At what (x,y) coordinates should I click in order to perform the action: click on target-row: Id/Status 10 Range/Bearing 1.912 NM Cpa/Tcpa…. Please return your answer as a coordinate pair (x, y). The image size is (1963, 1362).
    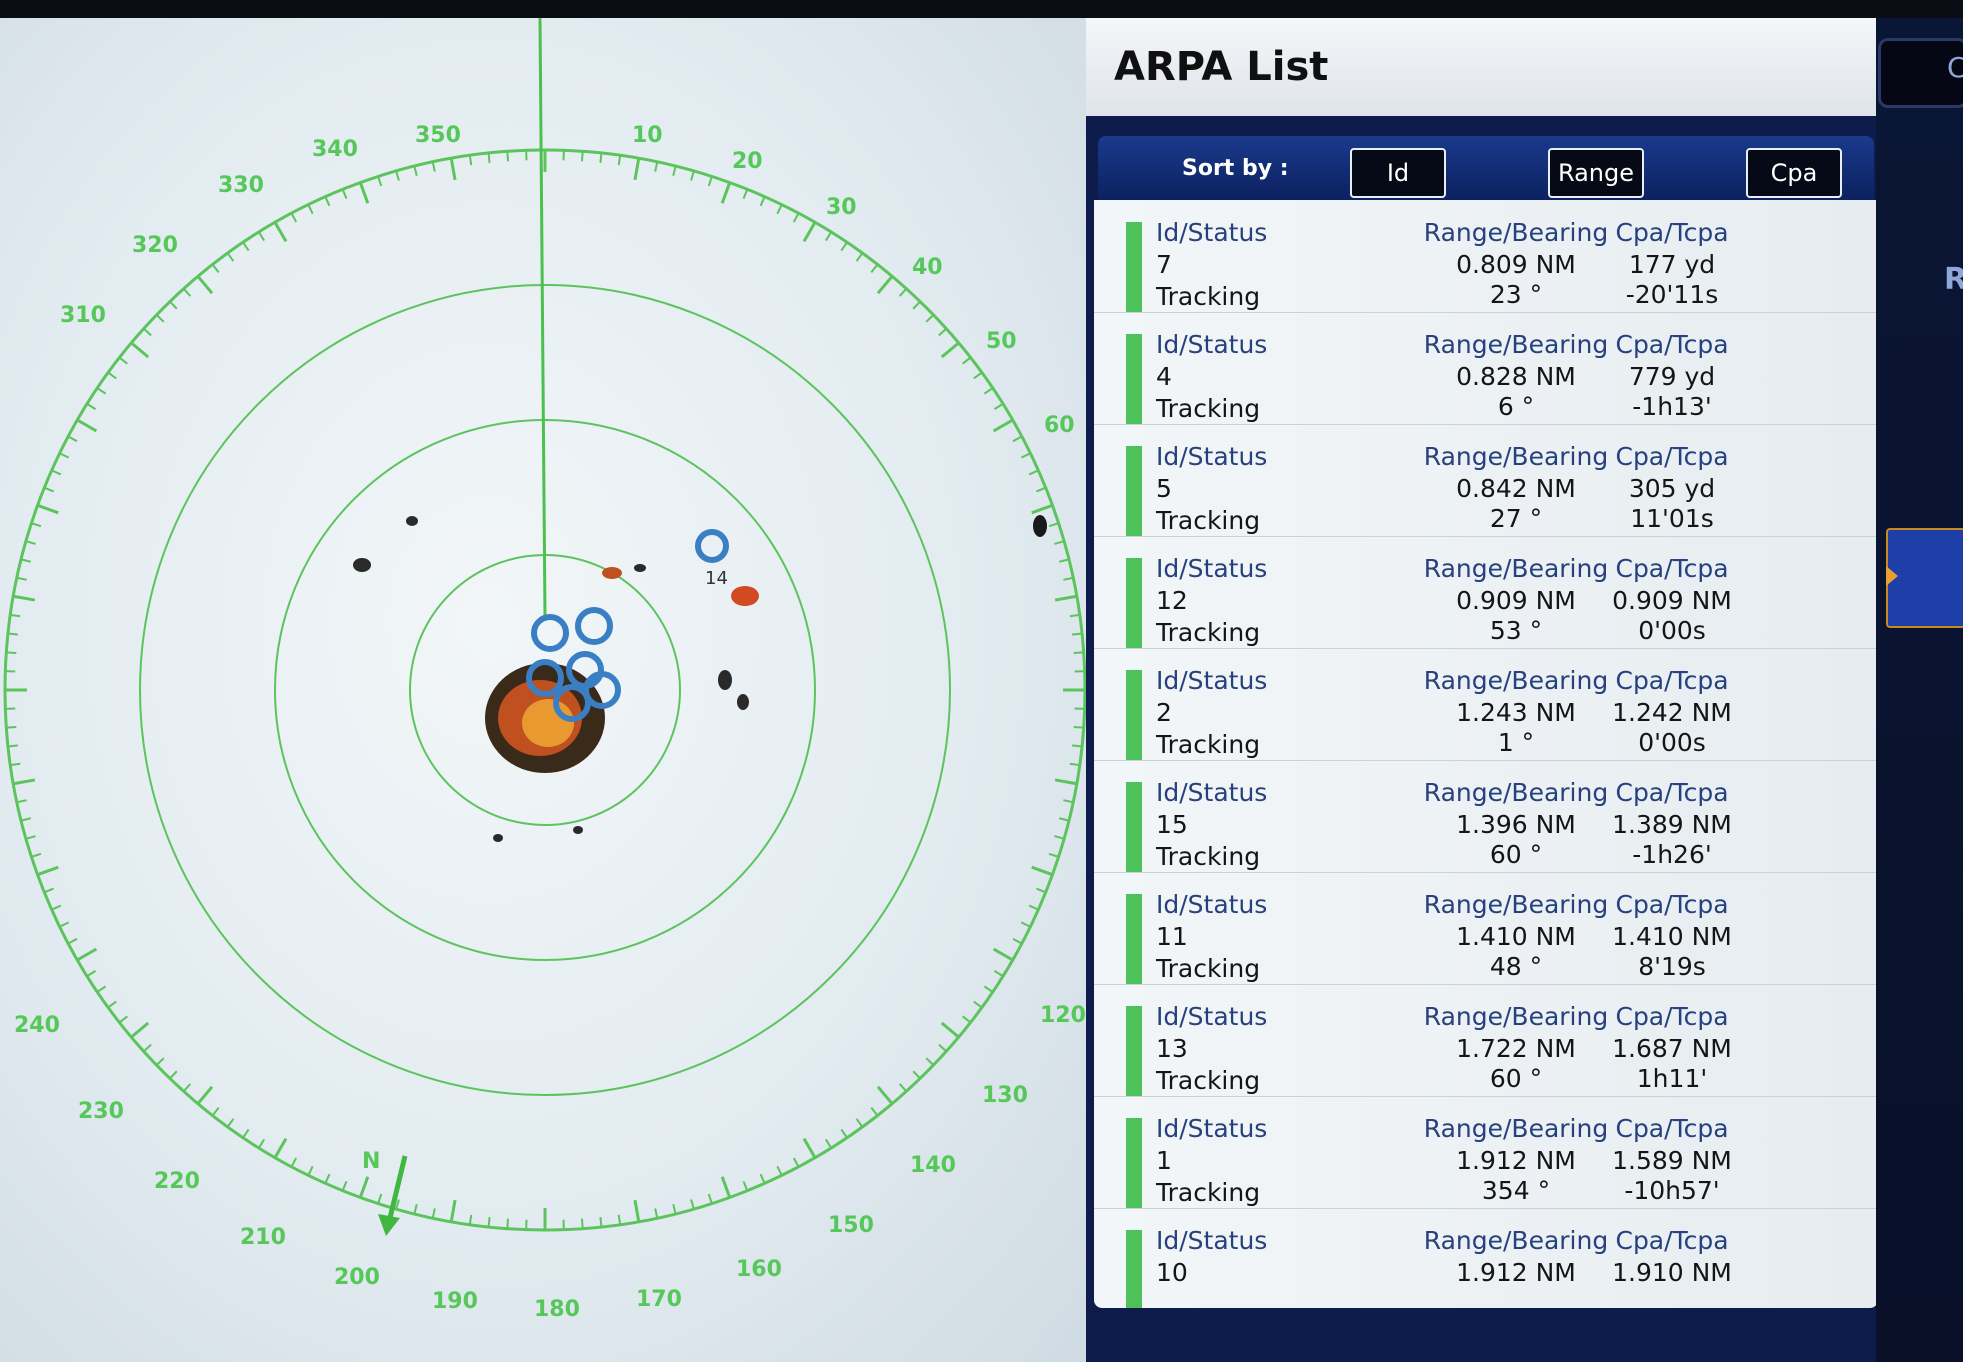
    Looking at the image, I should click on (1486, 1258).